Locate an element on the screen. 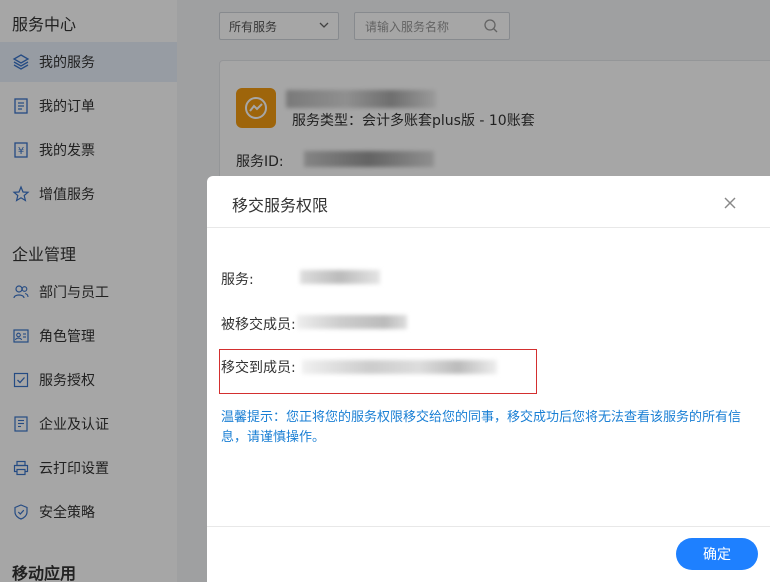 The image size is (770, 582). close-icon is located at coordinates (730, 203).